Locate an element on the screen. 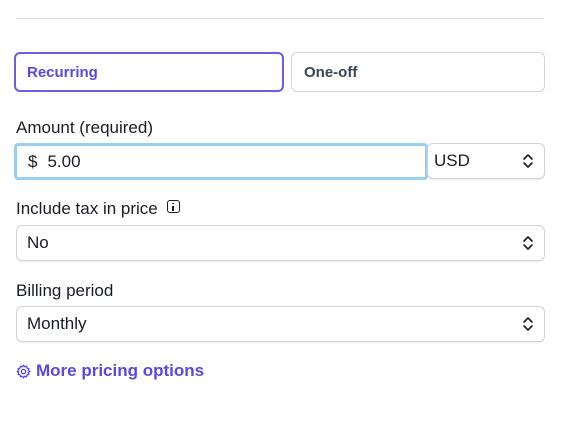 The image size is (562, 426). amount-label: Amount (required) is located at coordinates (85, 127).